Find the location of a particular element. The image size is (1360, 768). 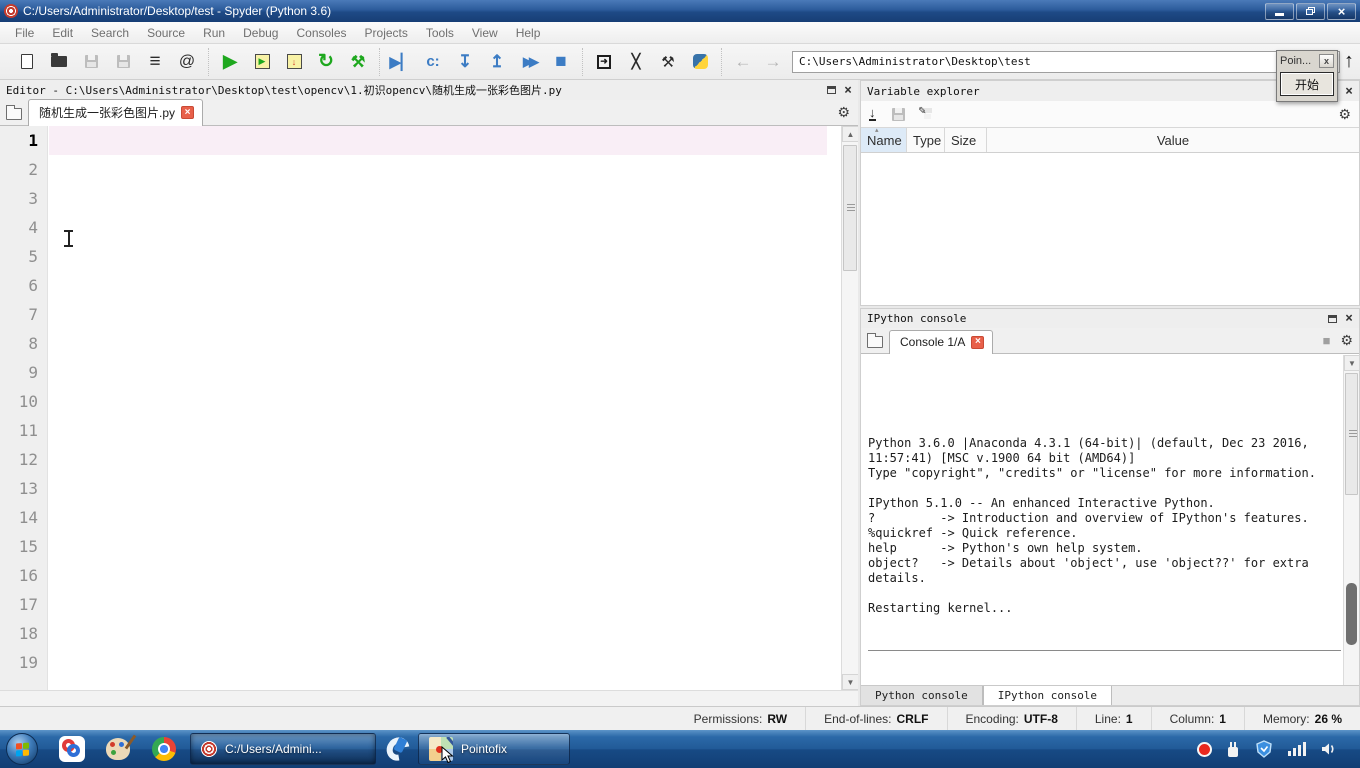

menu-item: Help is located at coordinates (528, 33).